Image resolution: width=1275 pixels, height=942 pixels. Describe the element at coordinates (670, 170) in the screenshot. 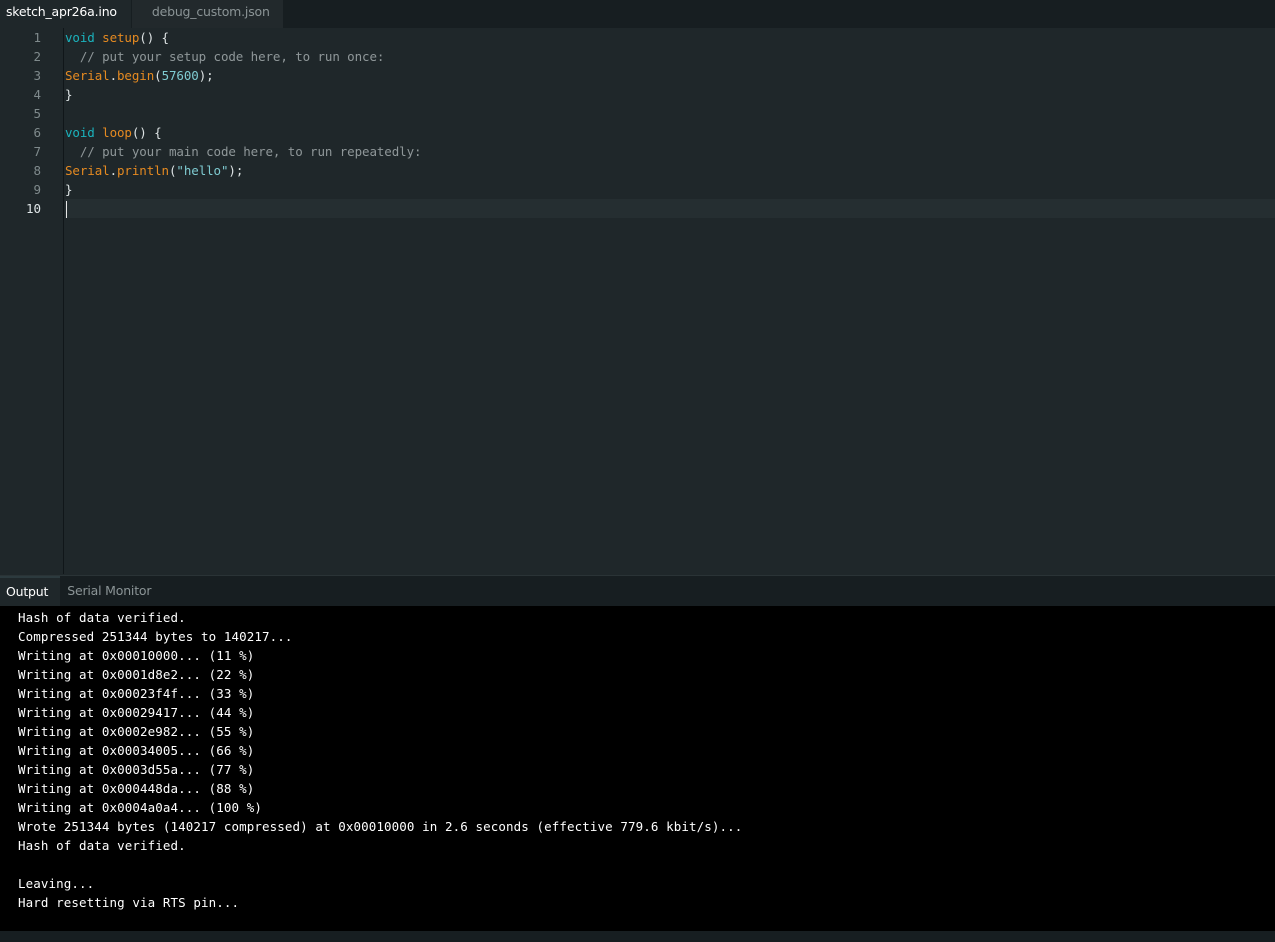

I see `code-line: Serial.println("hello");` at that location.